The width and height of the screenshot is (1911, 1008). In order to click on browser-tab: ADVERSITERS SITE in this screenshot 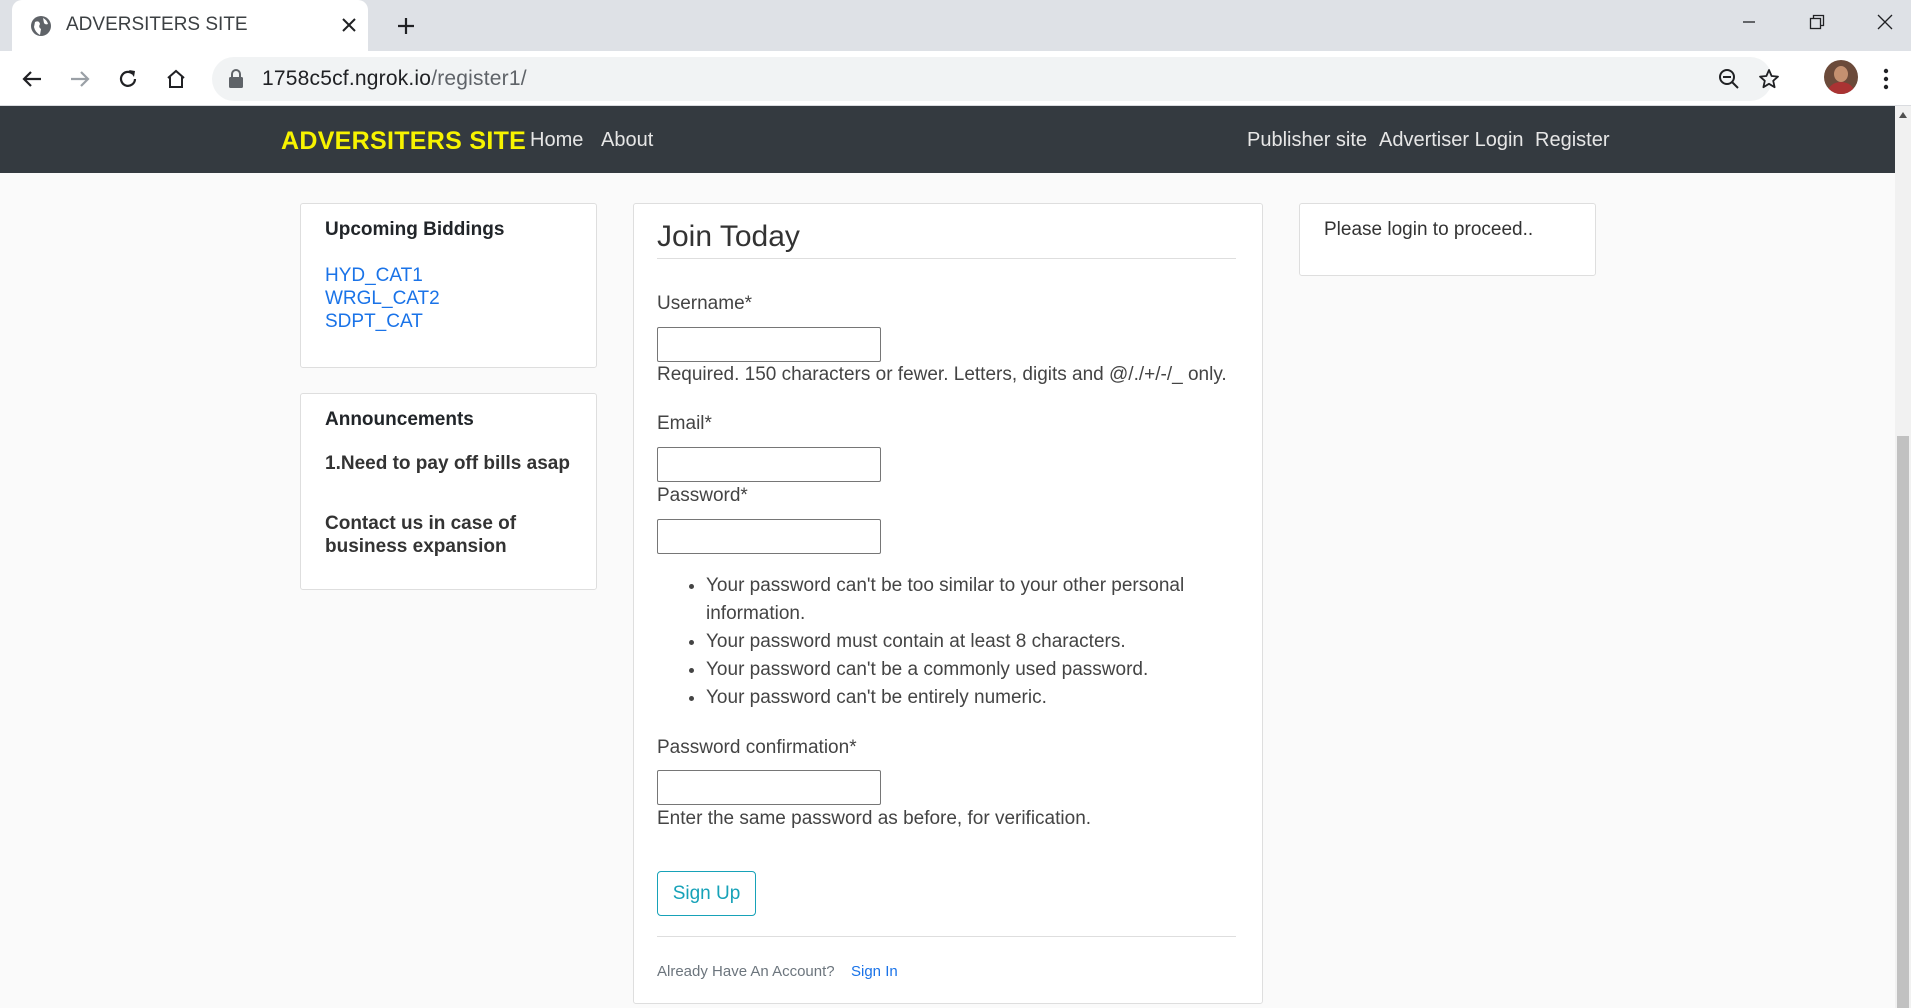, I will do `click(190, 25)`.